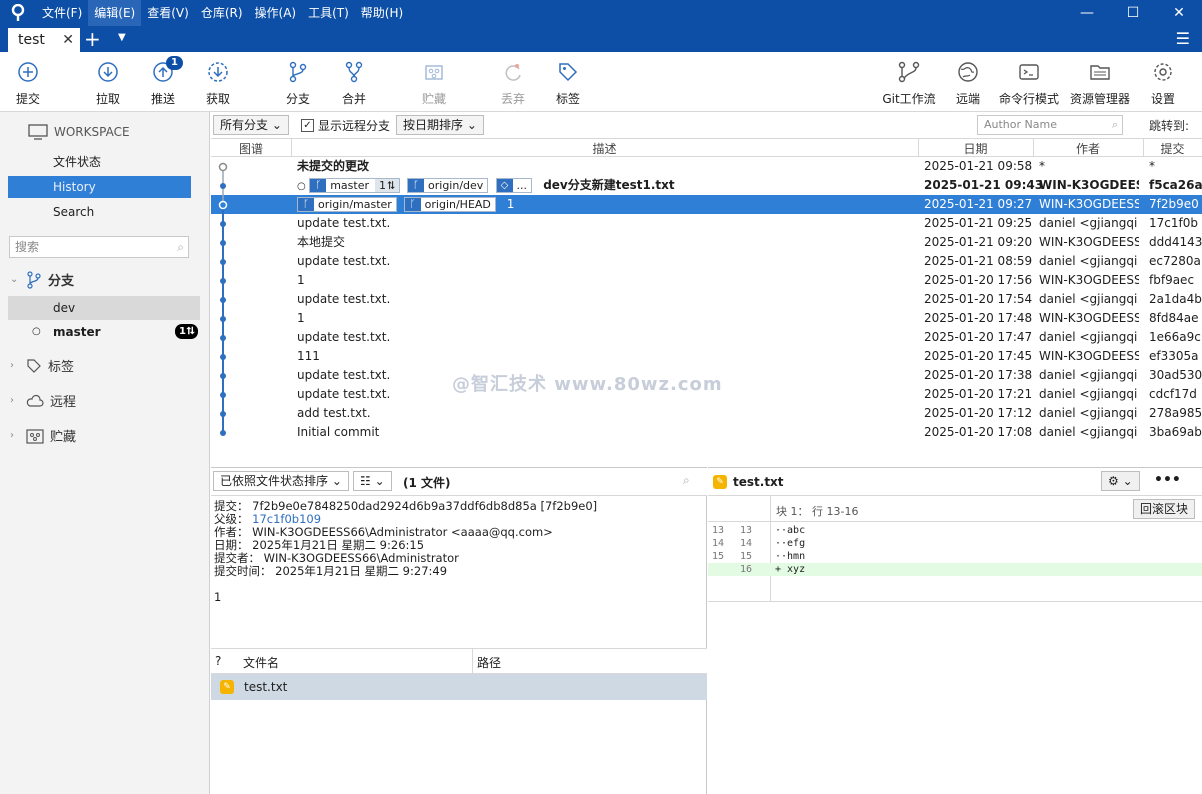  Describe the element at coordinates (706, 280) in the screenshot. I see `table-row: 1 2025-01-20 17:56 WIN-K3OGDEESS fbf9aec` at that location.